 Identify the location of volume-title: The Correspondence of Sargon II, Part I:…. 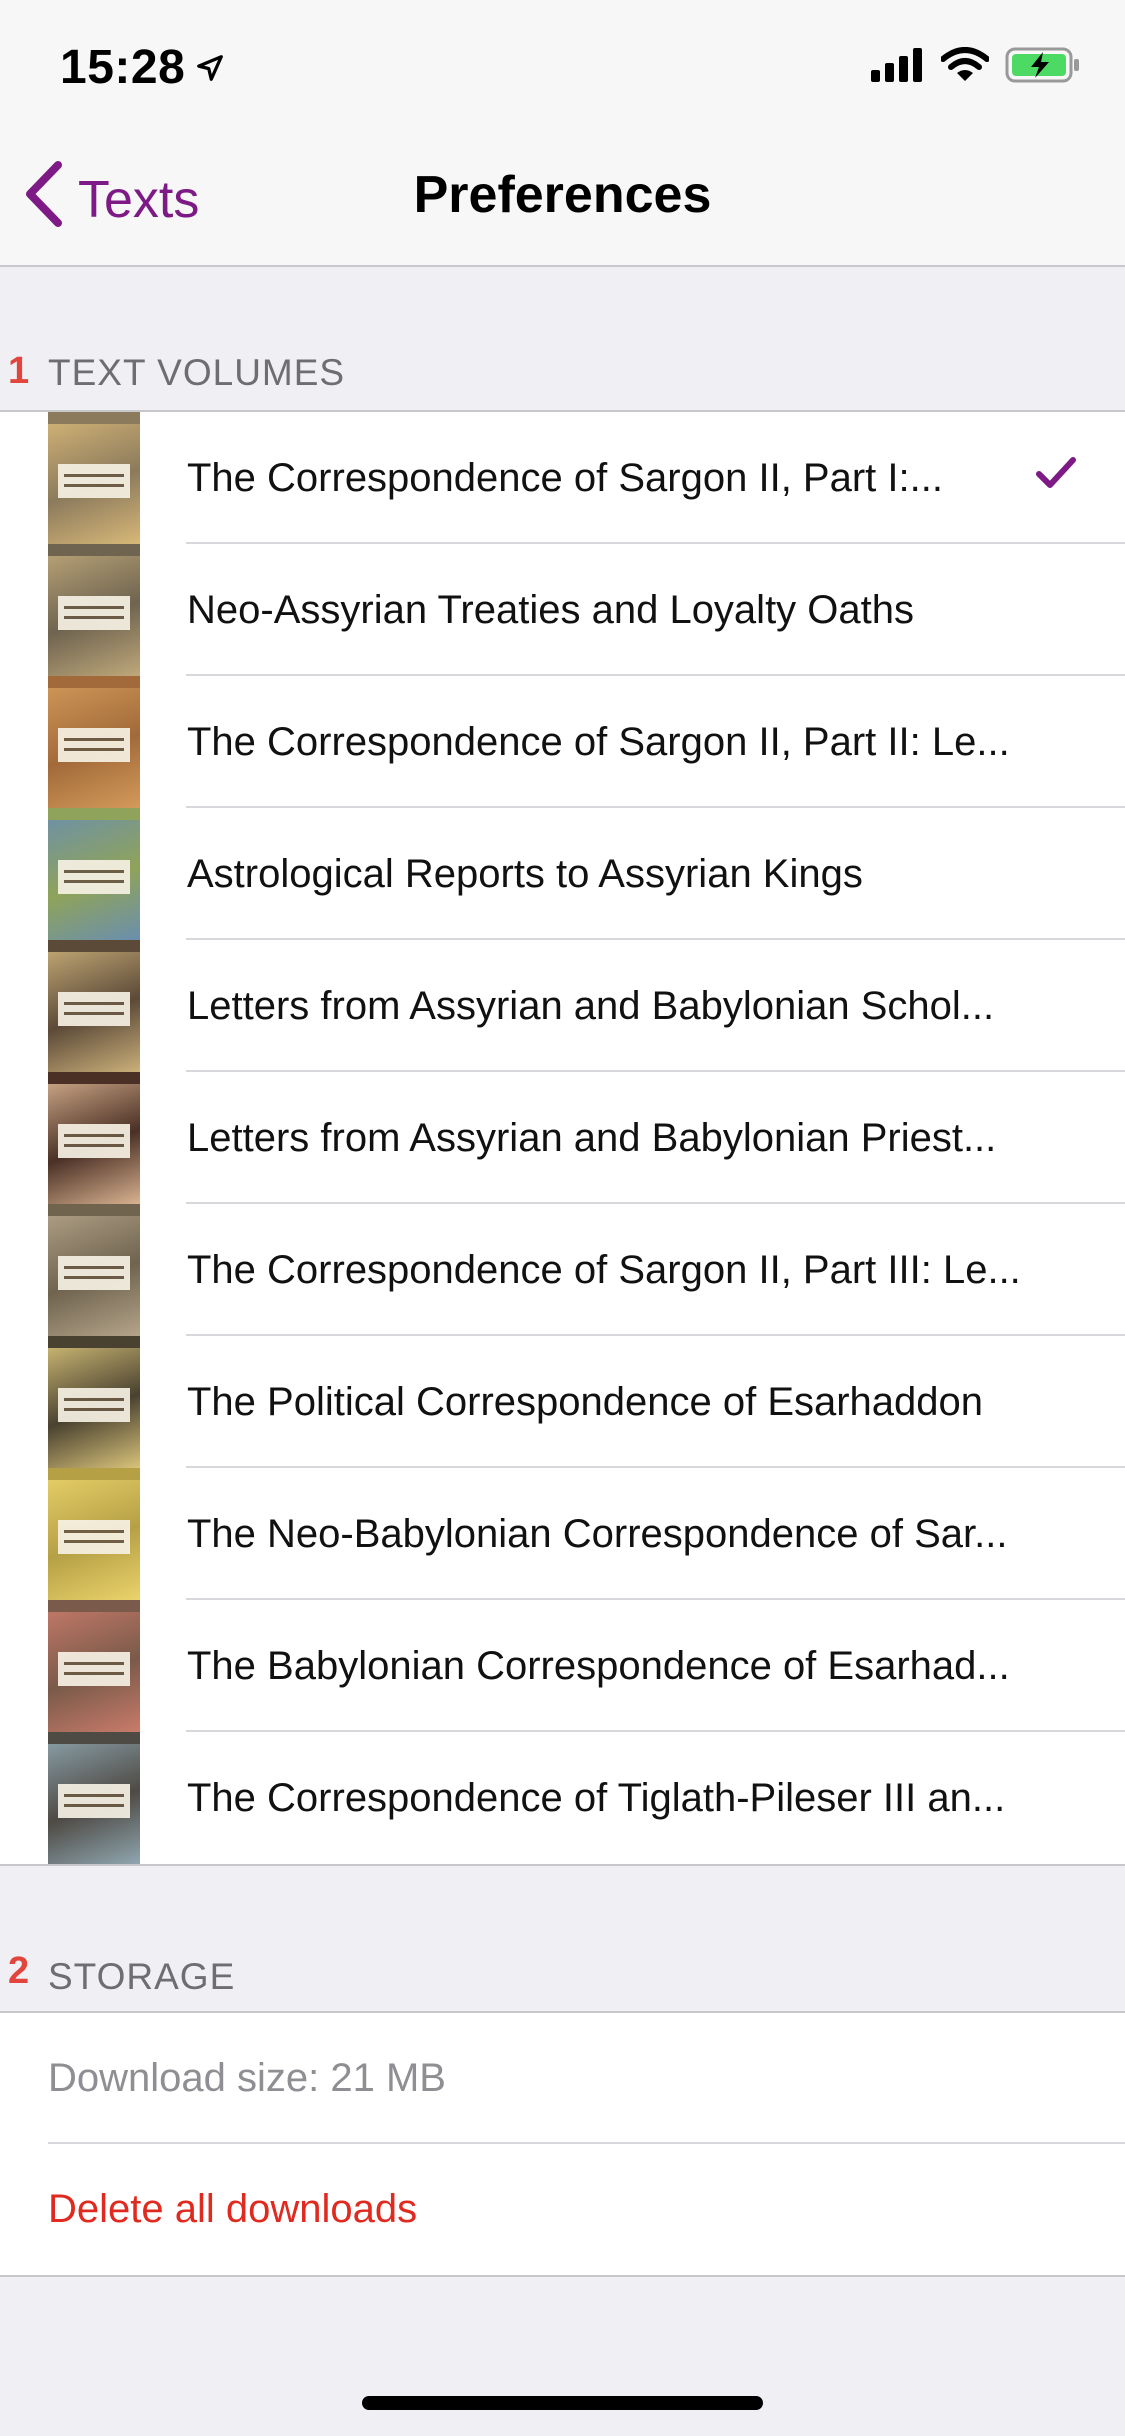
(565, 477).